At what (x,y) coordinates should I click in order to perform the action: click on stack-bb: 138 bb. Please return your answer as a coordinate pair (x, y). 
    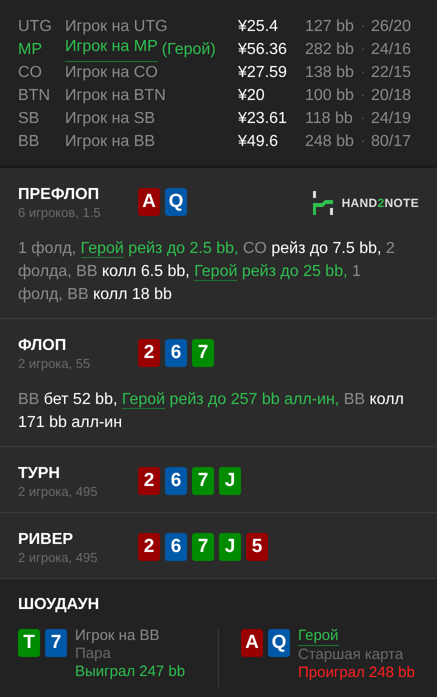
    Looking at the image, I should click on (330, 72).